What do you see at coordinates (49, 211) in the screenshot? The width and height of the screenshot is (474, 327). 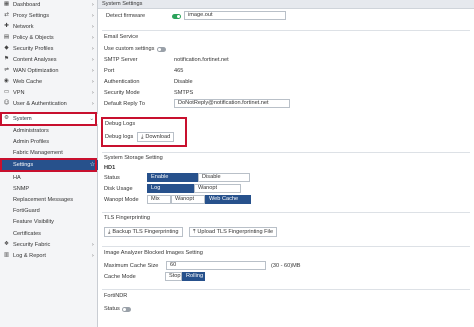 I see `sidebar-subitem-fortiguard: FortiGuard` at bounding box center [49, 211].